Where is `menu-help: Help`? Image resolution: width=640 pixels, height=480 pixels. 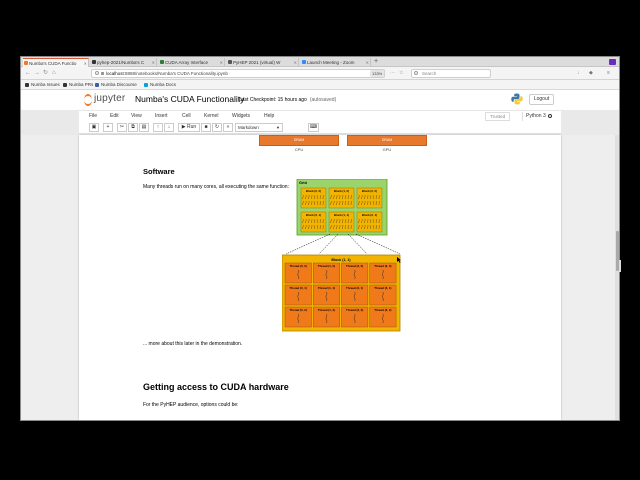 menu-help: Help is located at coordinates (269, 116).